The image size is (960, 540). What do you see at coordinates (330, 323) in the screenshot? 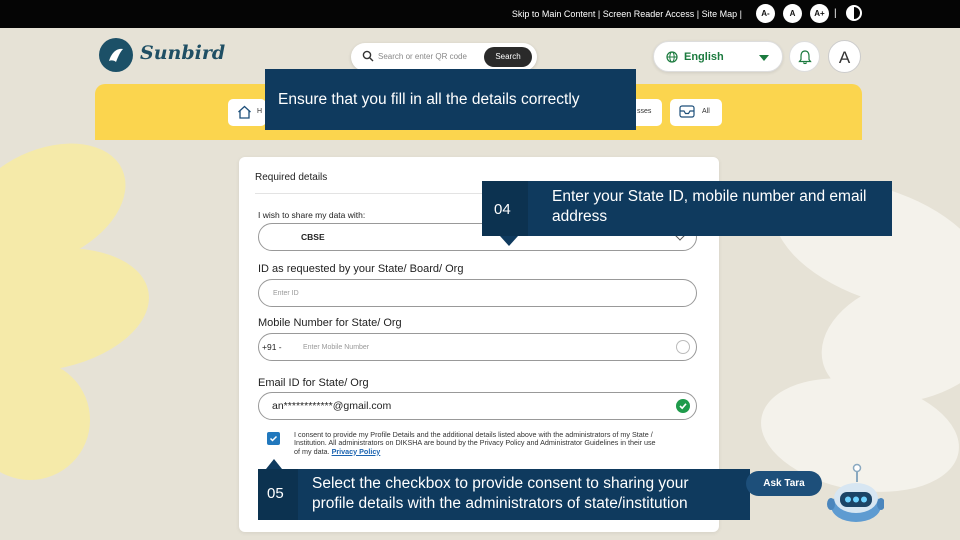
I see `mobile-label: Mobile Number for State/ Org` at bounding box center [330, 323].